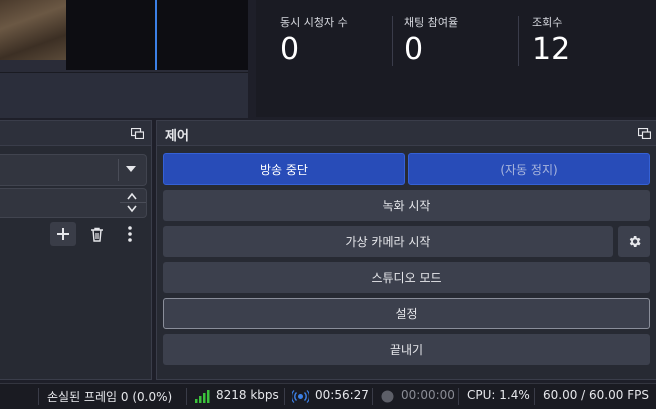  I want to click on preview-canvas, so click(157, 35).